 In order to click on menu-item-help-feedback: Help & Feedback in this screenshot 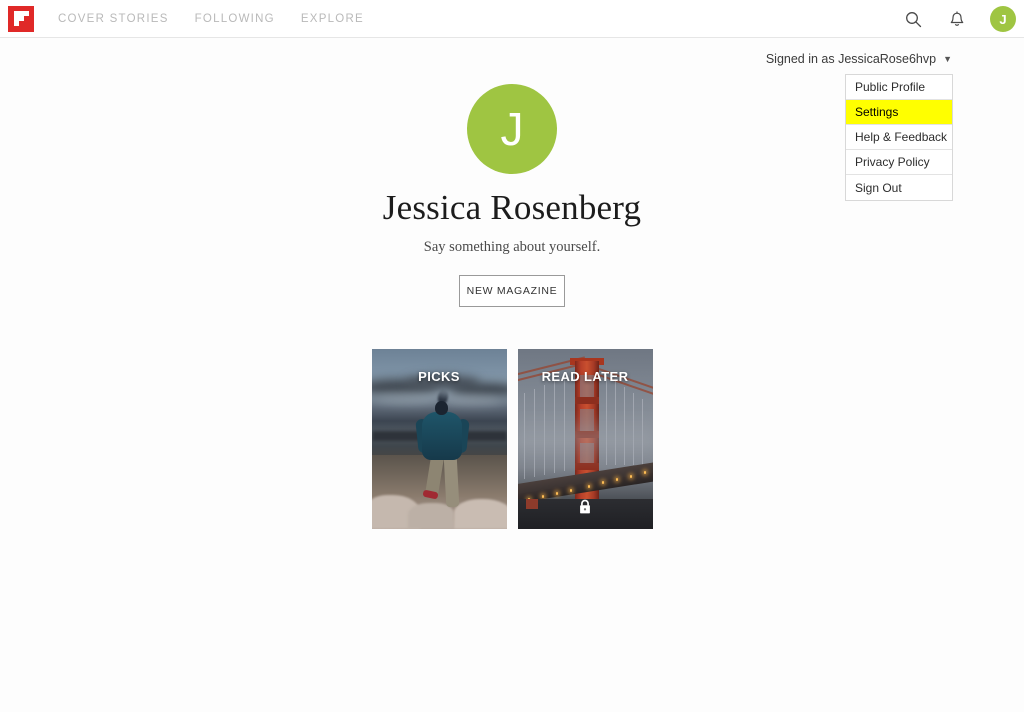, I will do `click(899, 137)`.